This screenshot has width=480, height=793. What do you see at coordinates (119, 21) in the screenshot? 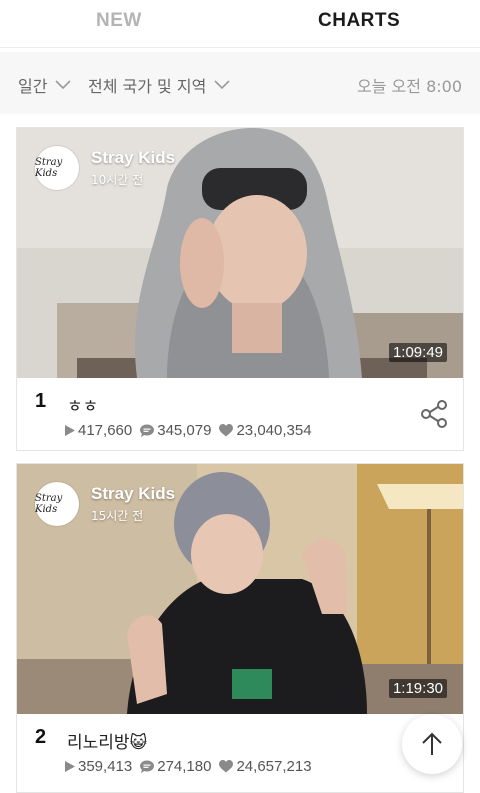
I see `tab-new: NEW` at bounding box center [119, 21].